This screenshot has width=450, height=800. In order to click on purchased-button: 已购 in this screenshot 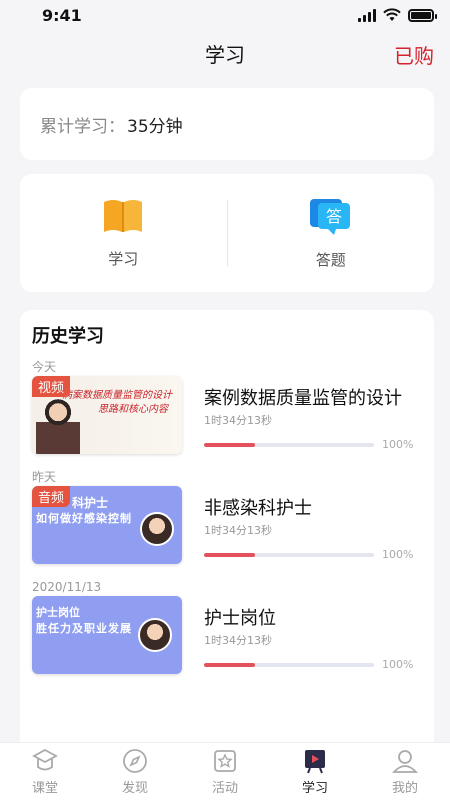, I will do `click(414, 54)`.